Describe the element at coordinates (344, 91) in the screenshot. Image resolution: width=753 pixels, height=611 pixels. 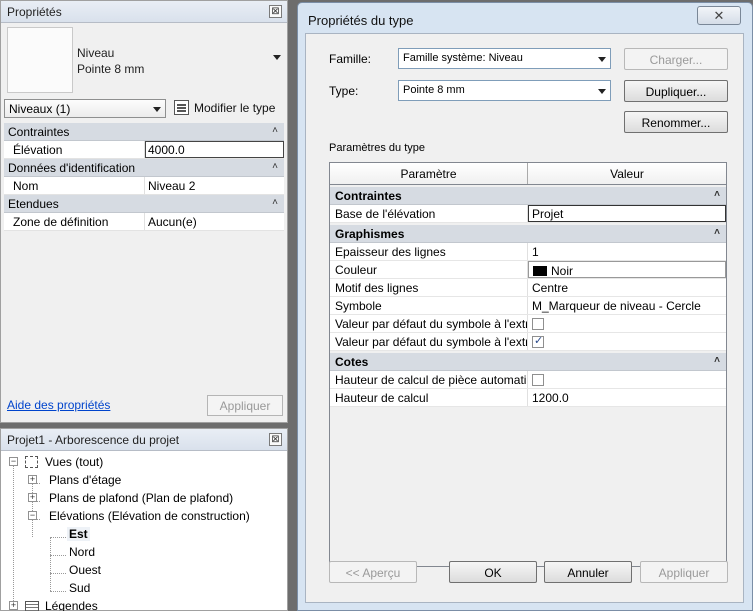
I see `type-label: Type:` at that location.